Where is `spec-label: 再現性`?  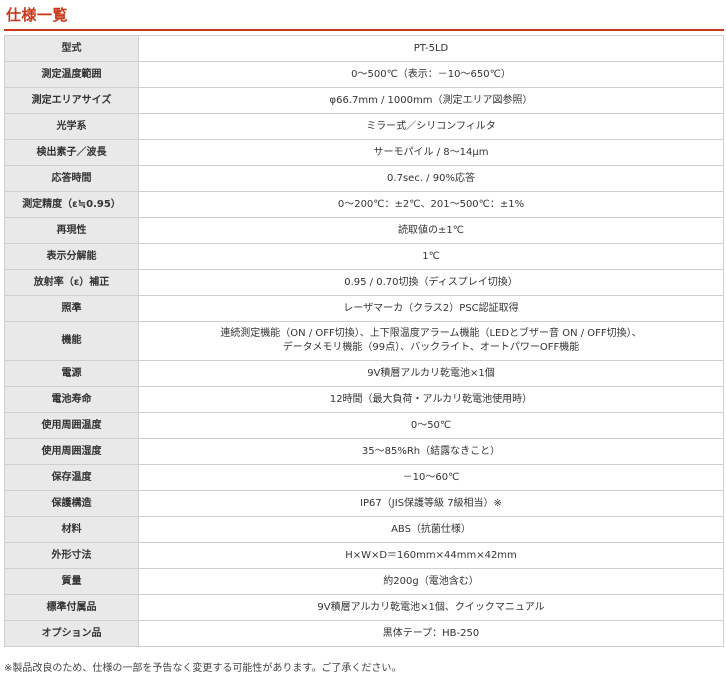 spec-label: 再現性 is located at coordinates (71, 230).